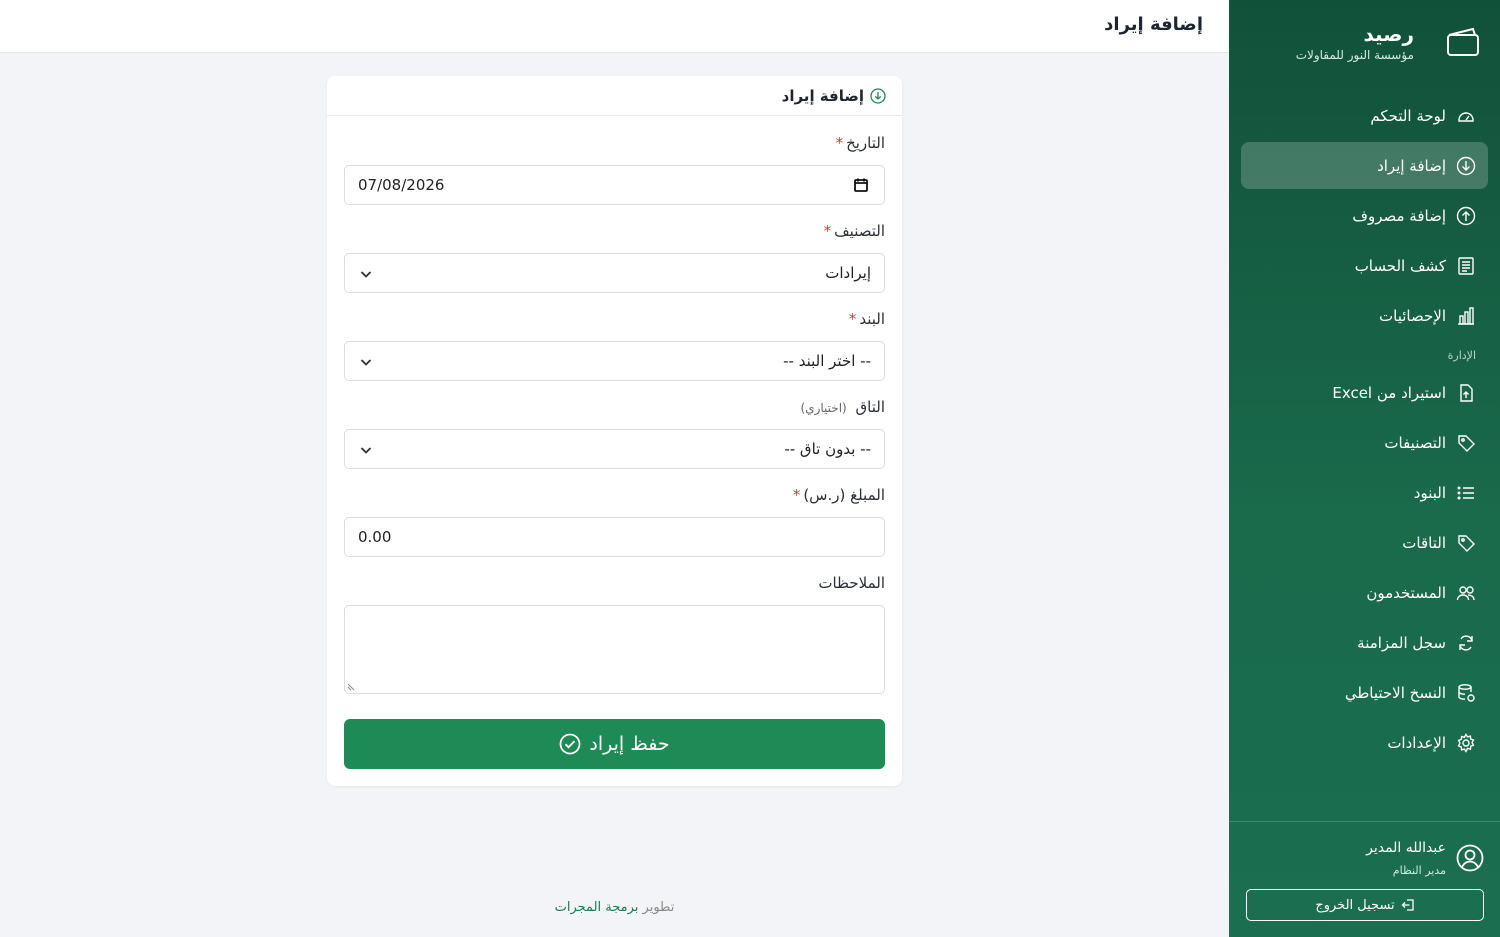 The height and width of the screenshot is (937, 1500). I want to click on amount-label: المبلغ (ر.س)*, so click(839, 495).